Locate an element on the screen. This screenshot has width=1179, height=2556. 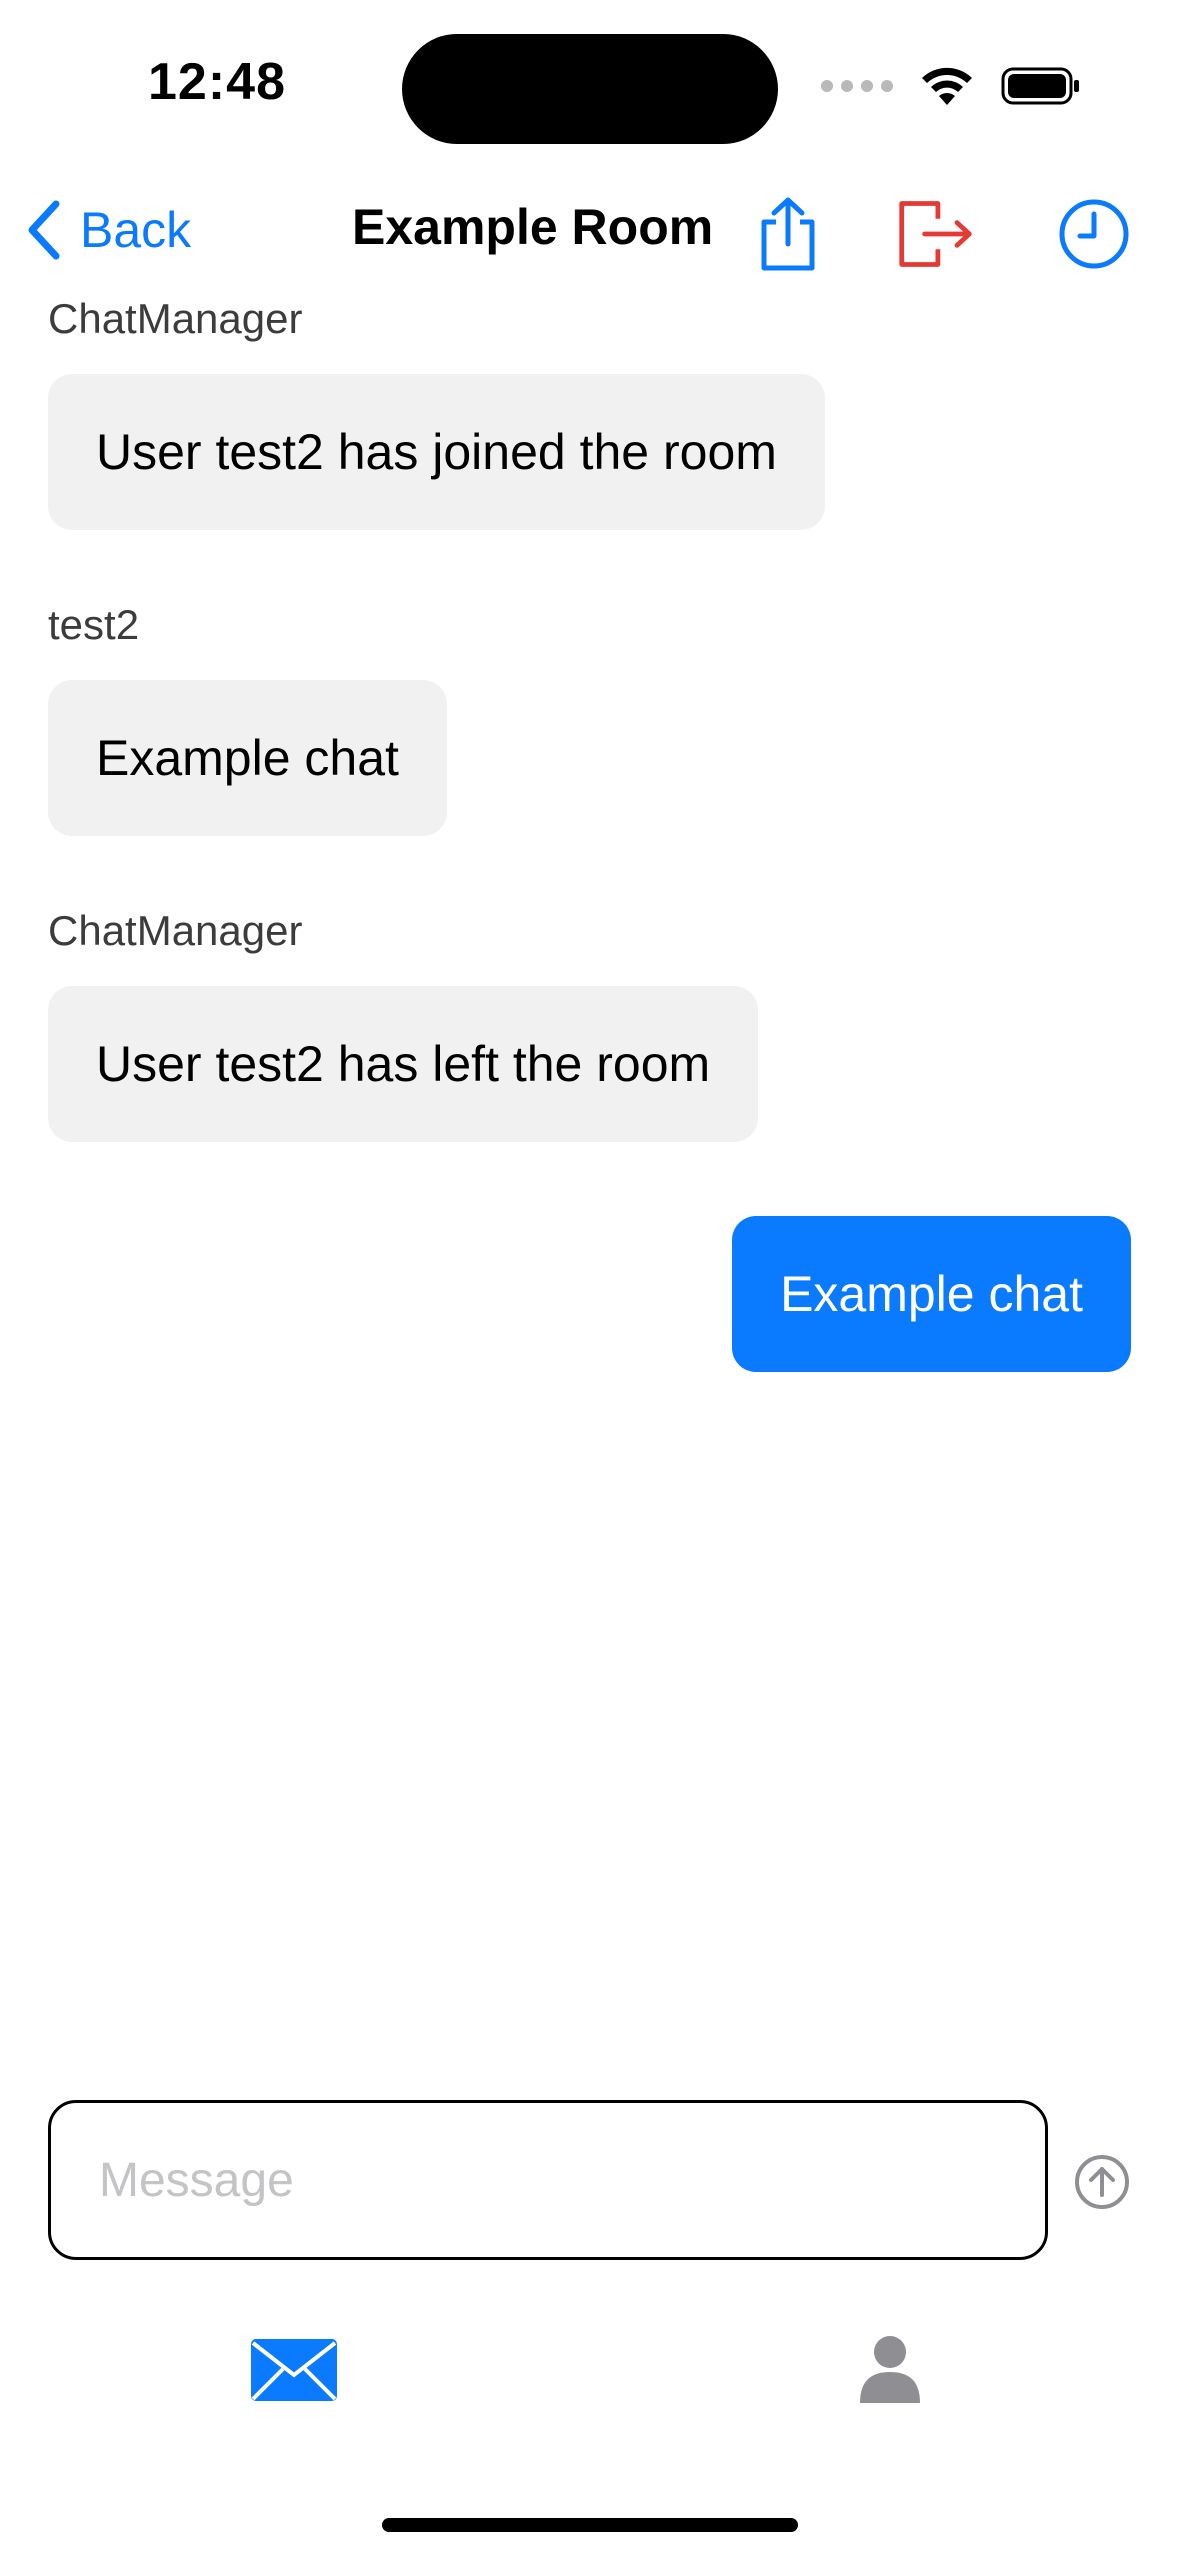
back-button: Back is located at coordinates (108, 230).